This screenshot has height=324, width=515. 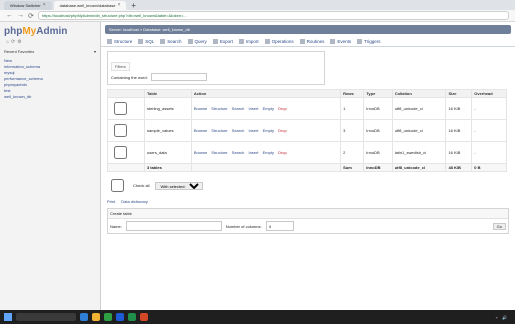 What do you see at coordinates (50, 51) in the screenshot?
I see `recent-favorites: Recent Favorites ▾` at bounding box center [50, 51].